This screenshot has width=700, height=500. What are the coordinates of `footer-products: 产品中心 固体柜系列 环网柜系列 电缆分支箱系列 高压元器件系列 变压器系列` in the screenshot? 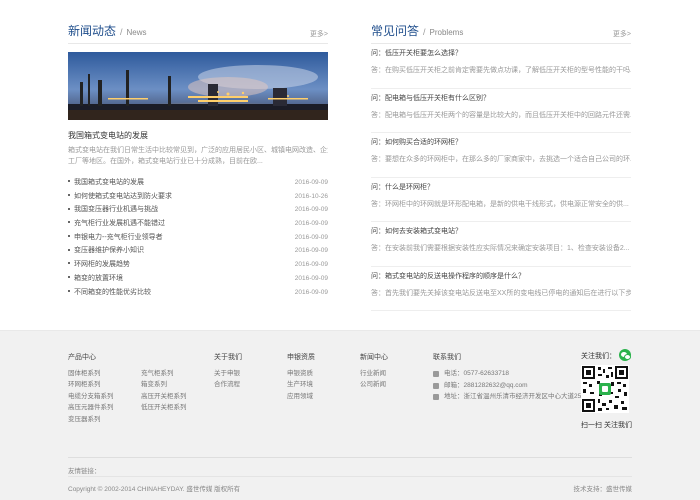 It's located at (91, 389).